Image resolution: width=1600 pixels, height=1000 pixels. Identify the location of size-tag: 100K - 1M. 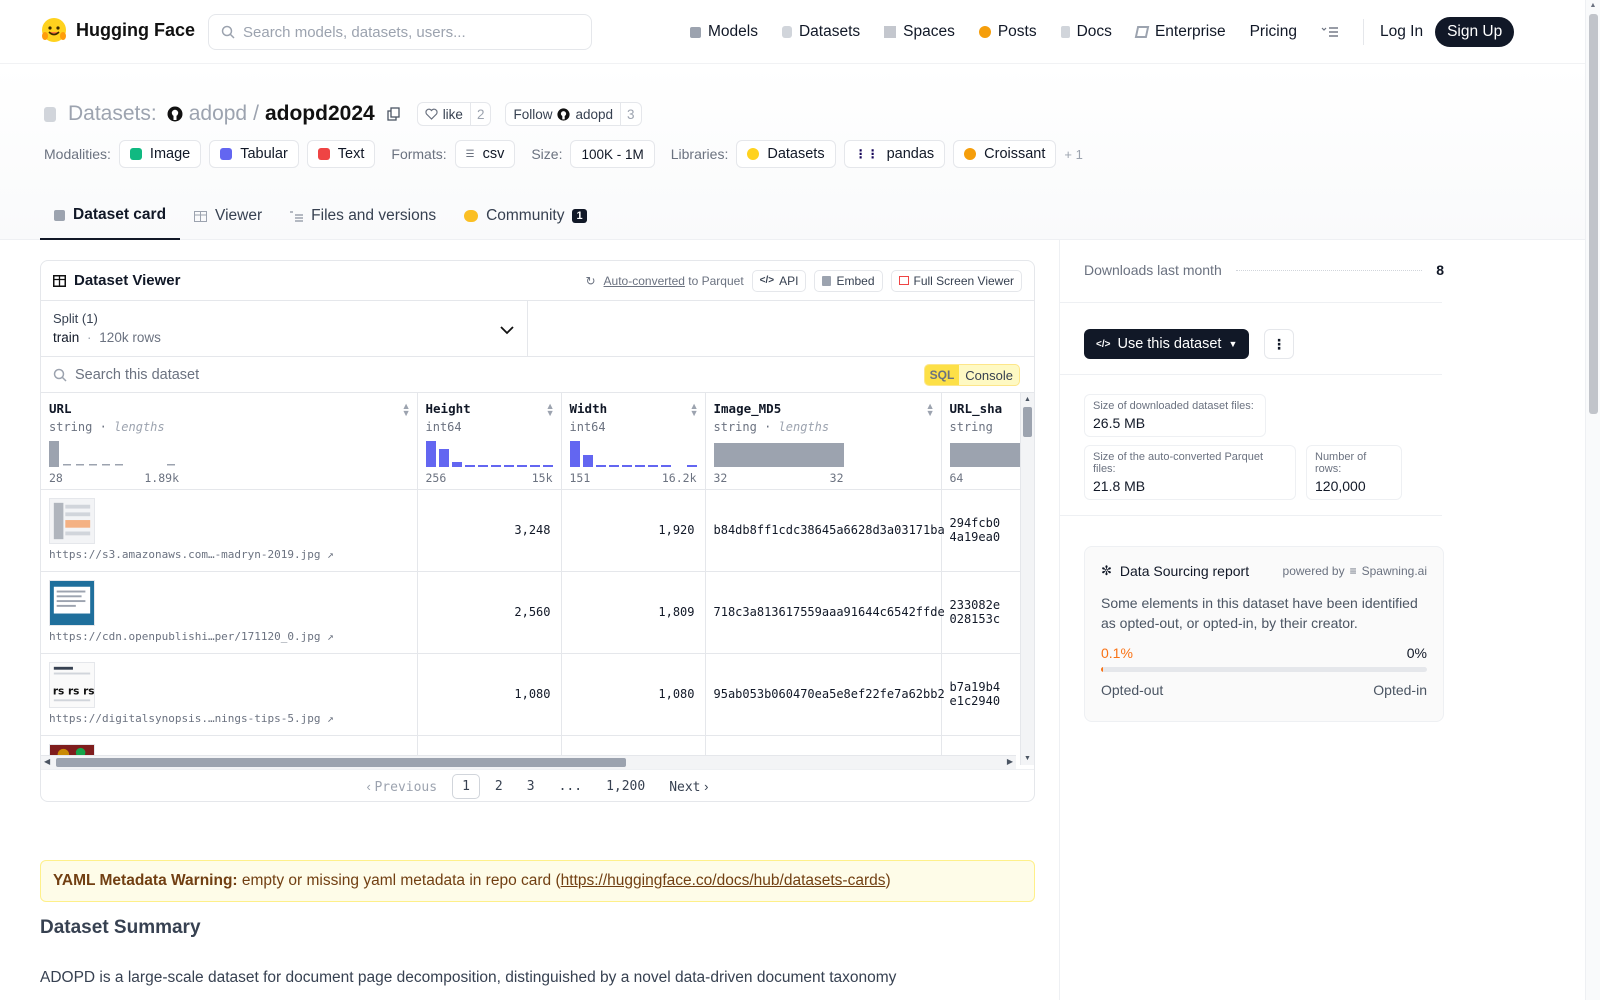
(612, 154).